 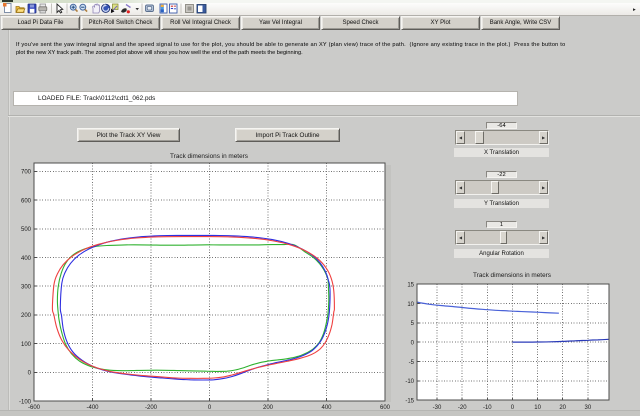 What do you see at coordinates (26, 259) in the screenshot?
I see `svg-text: 400` at bounding box center [26, 259].